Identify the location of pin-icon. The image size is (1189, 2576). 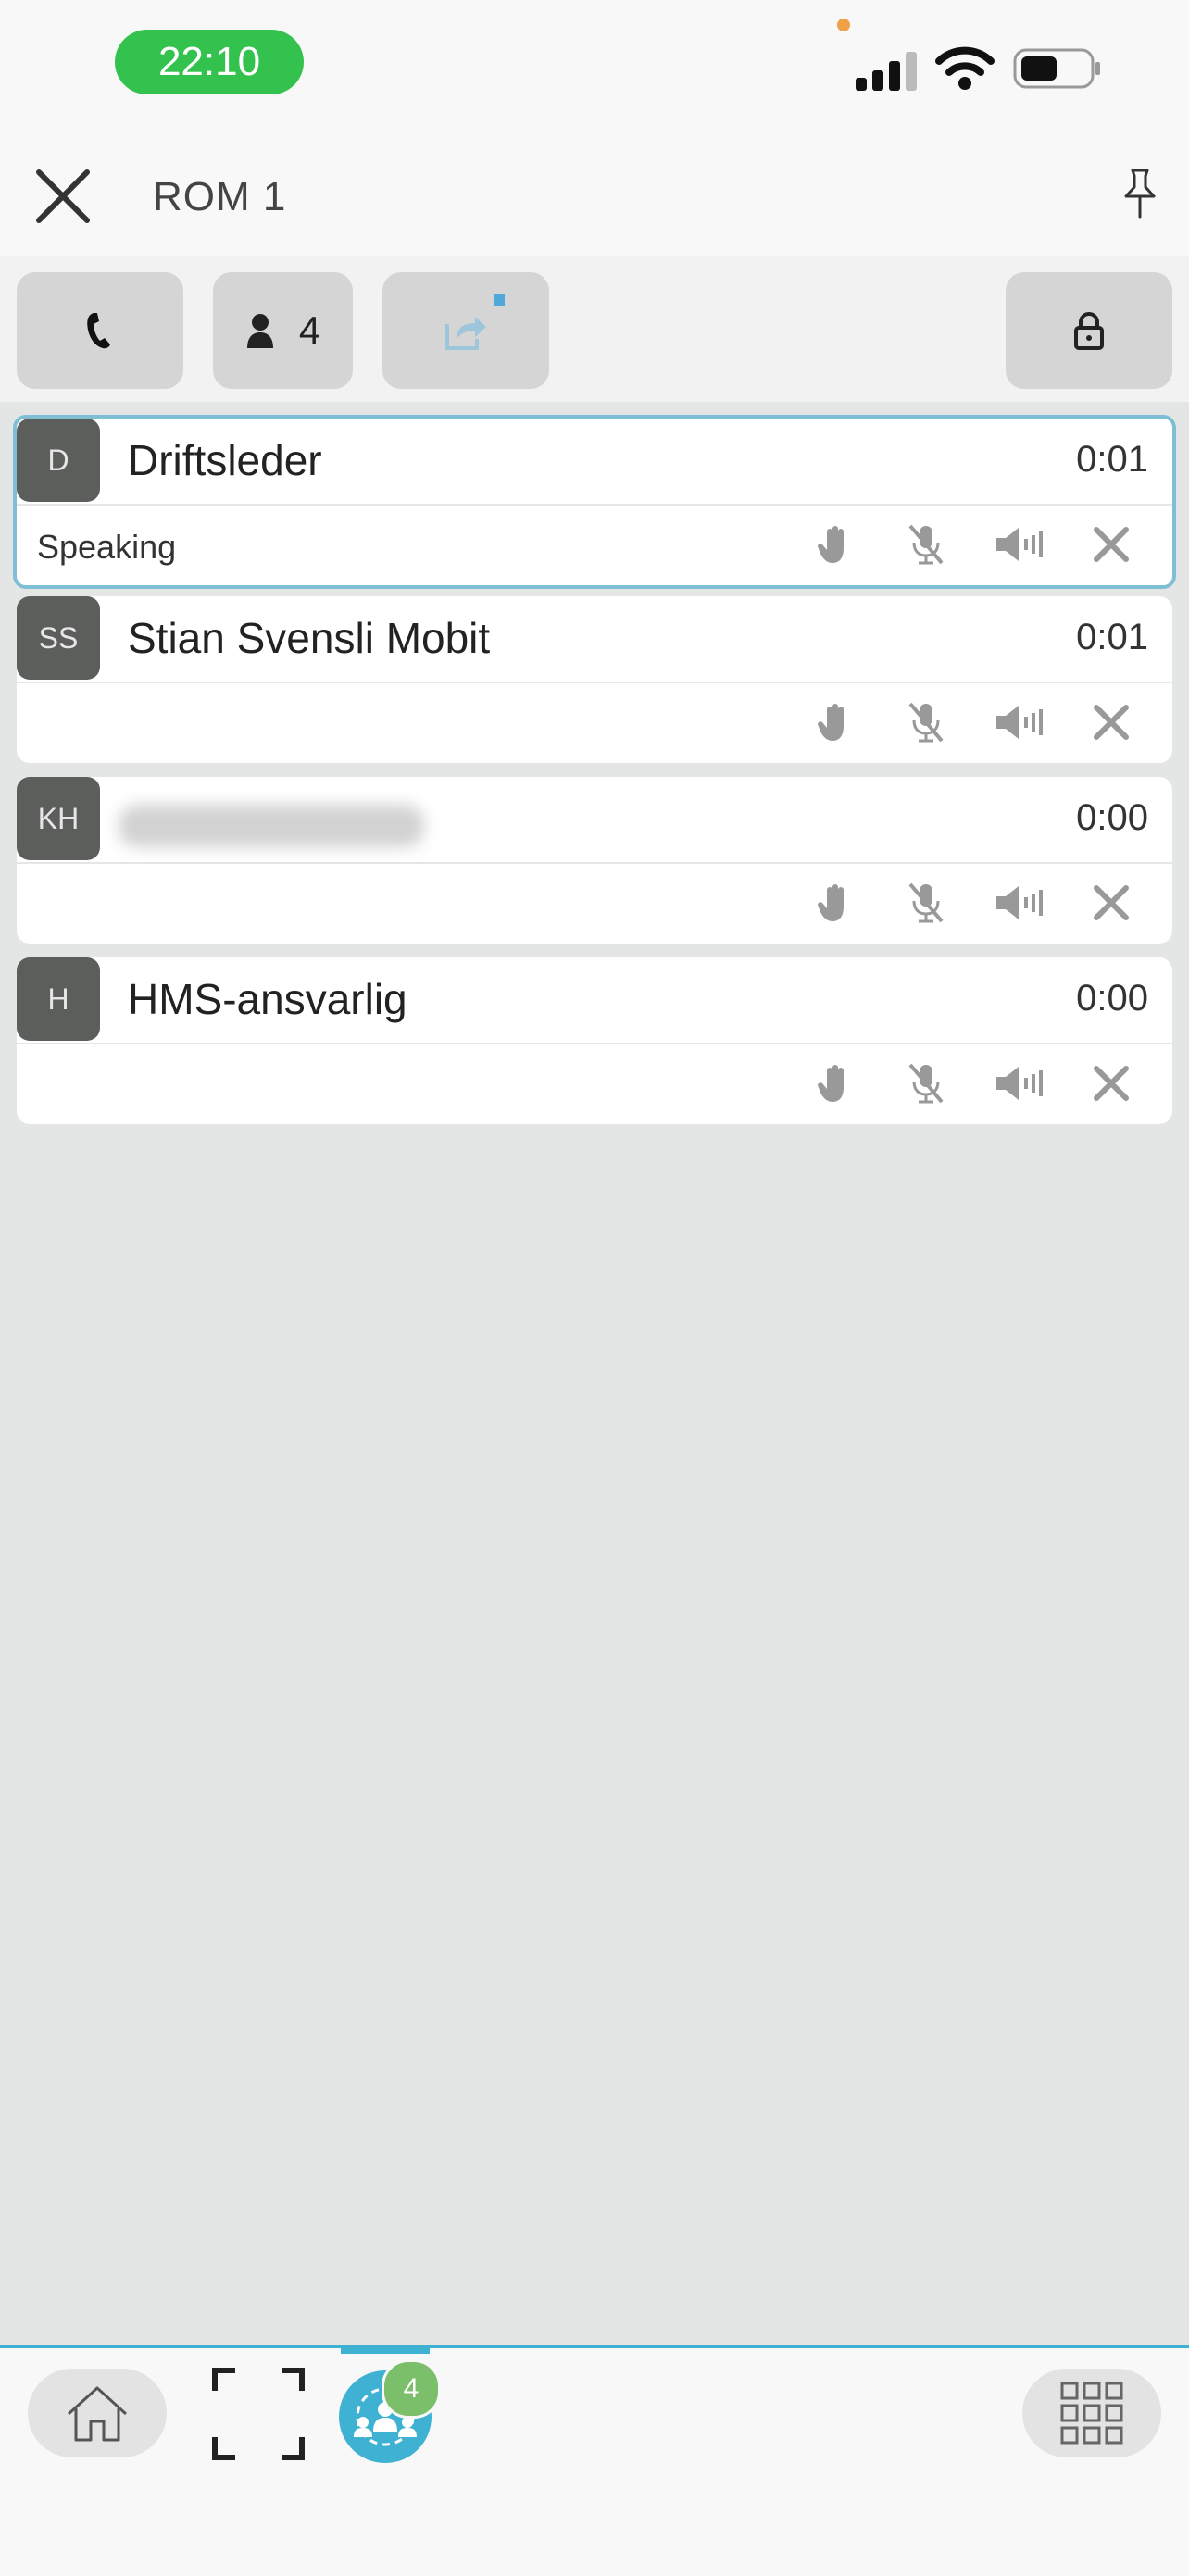
(1140, 194).